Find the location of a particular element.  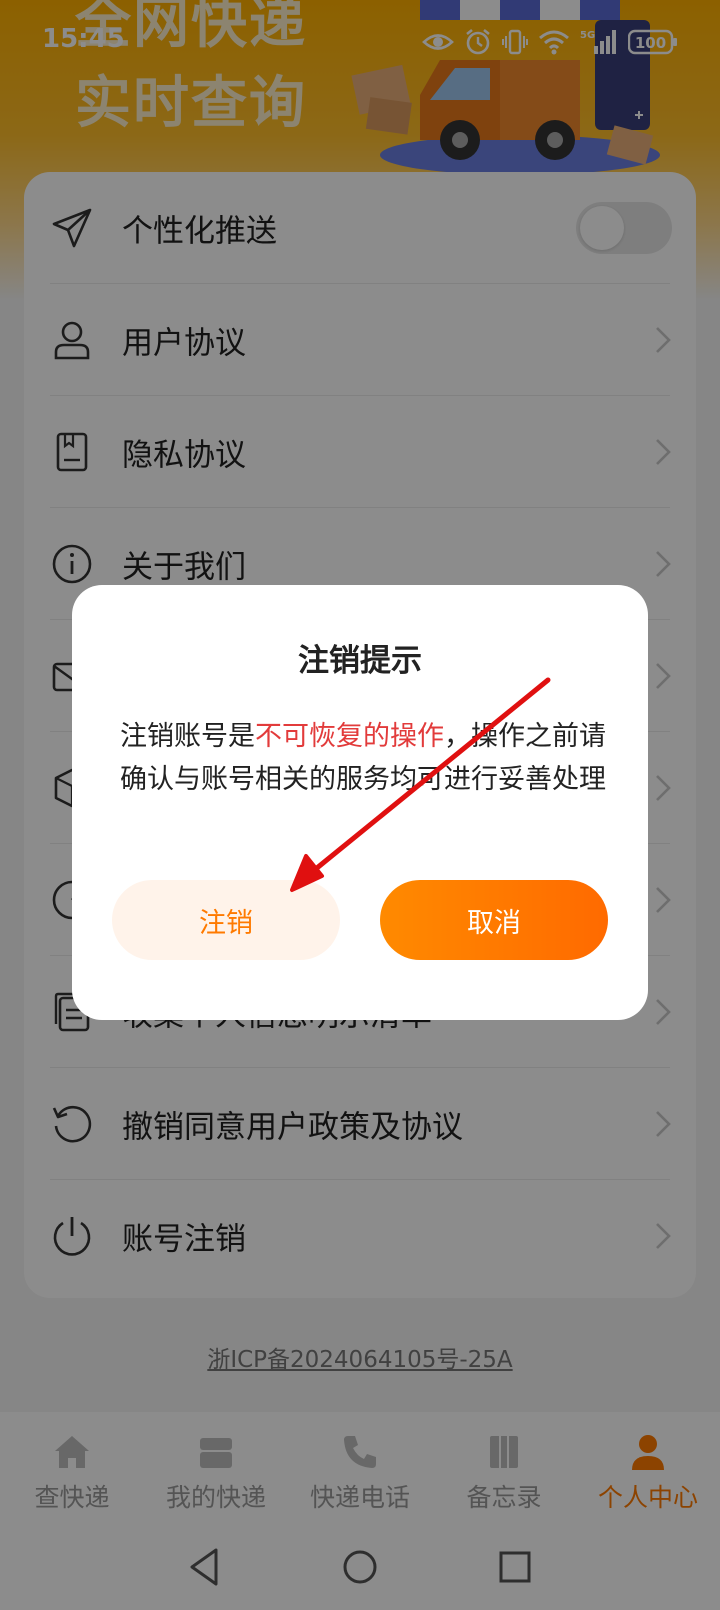

cancel-button: 取消 is located at coordinates (494, 920).